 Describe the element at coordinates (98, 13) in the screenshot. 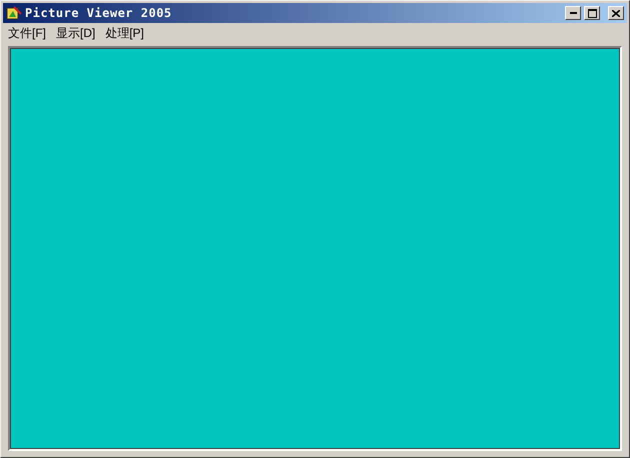

I see `window-title: Picture Viewer 2005` at that location.